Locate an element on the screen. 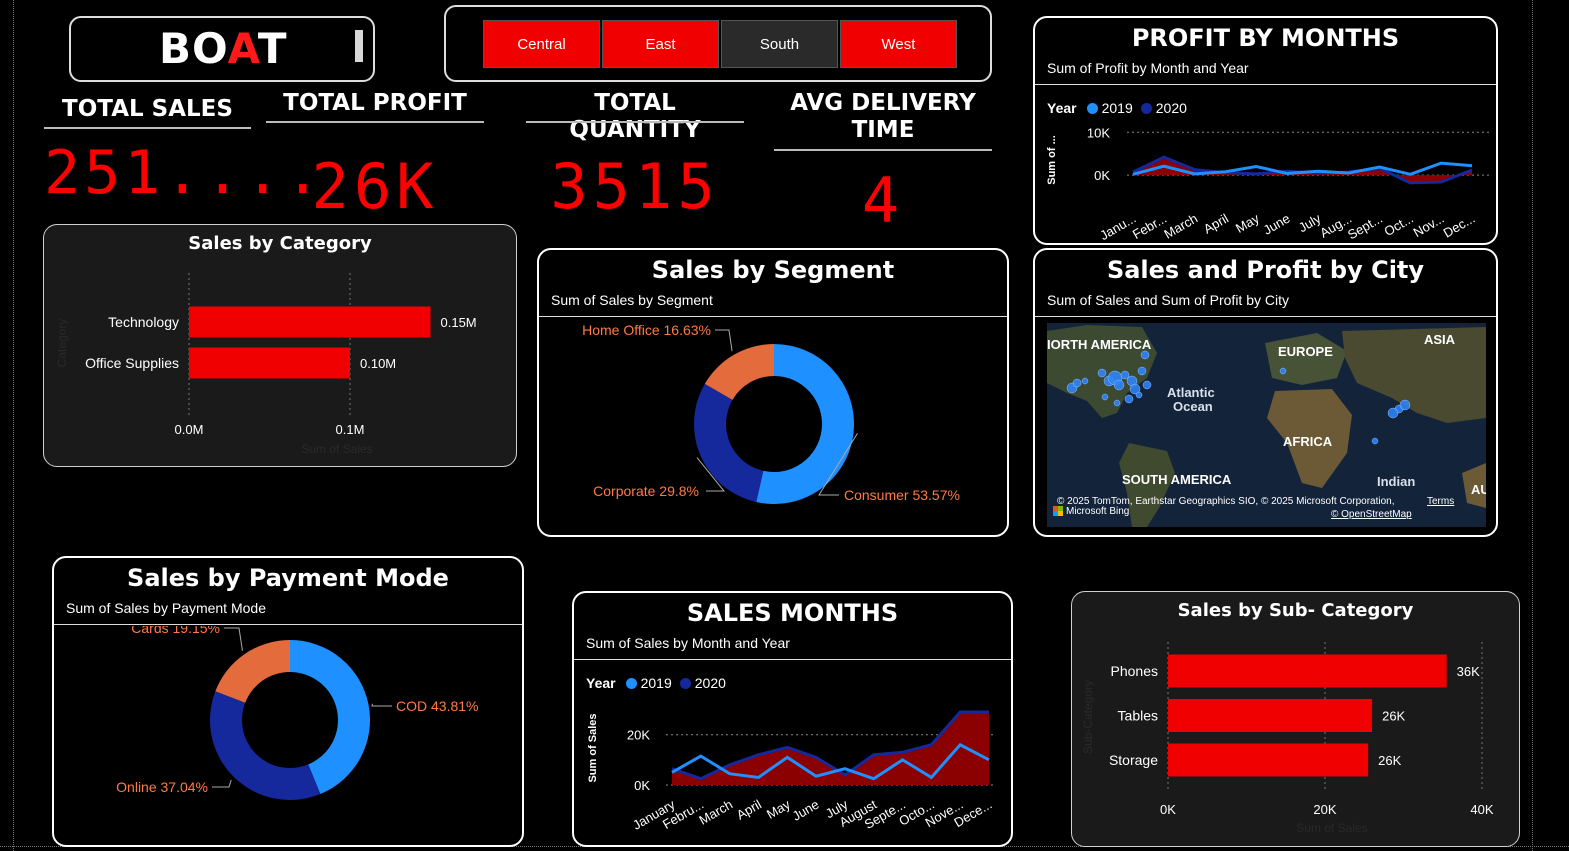 The image size is (1569, 851). region-east-button: East is located at coordinates (660, 44).